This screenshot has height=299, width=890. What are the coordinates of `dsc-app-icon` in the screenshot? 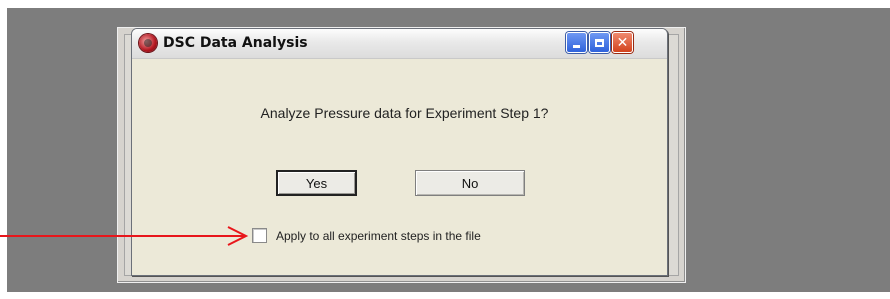 It's located at (148, 43).